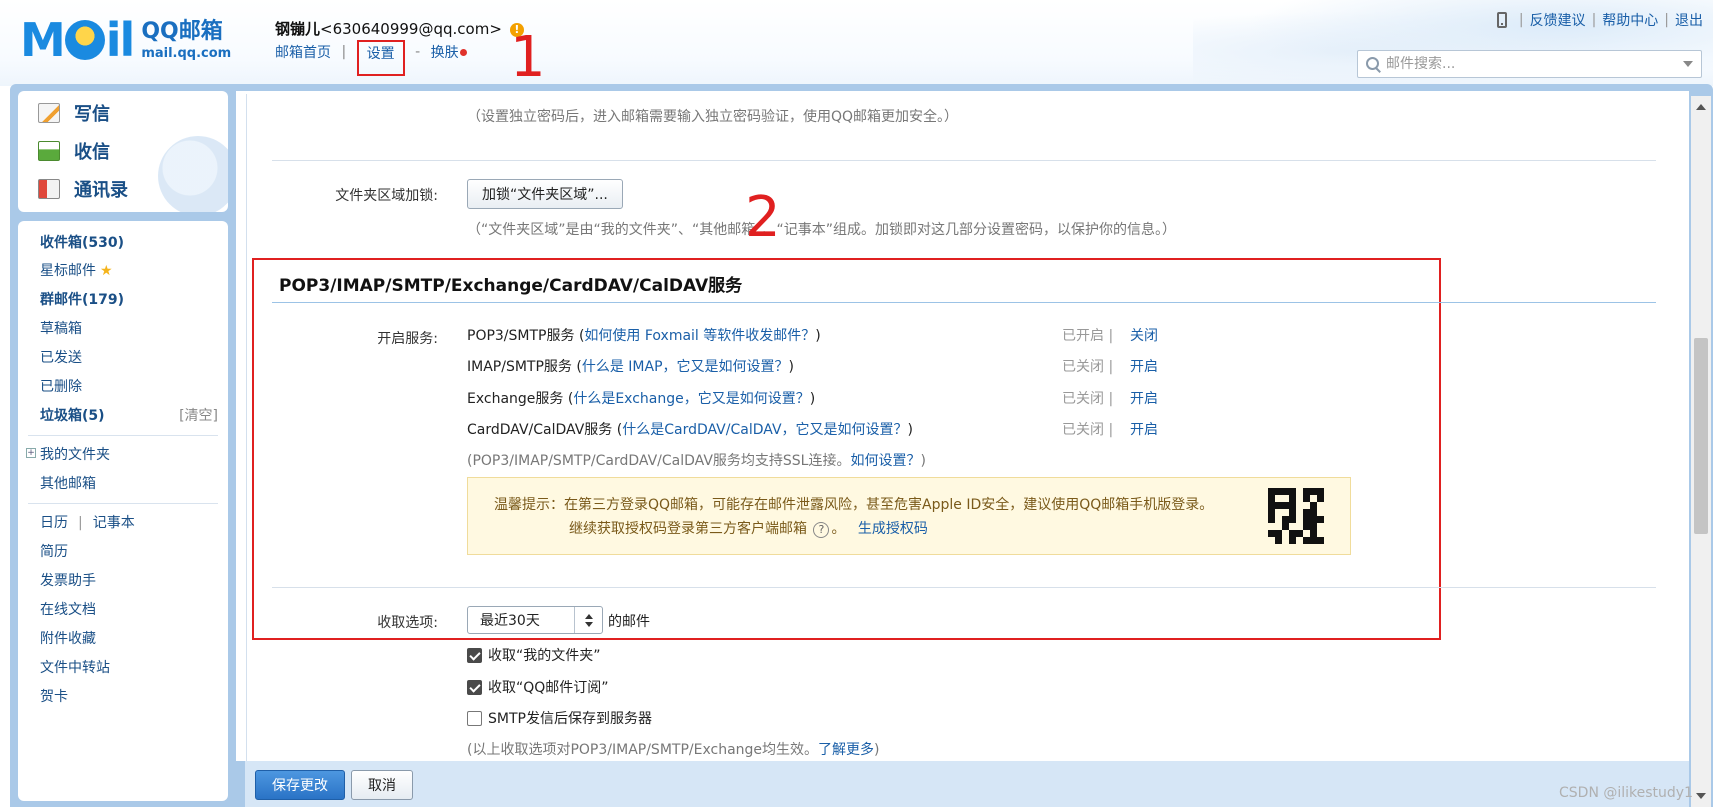  I want to click on receive-hint: (以上收取选项对POP3/IMAP/SMTP/Exchange均生效。了解更多), so click(673, 749).